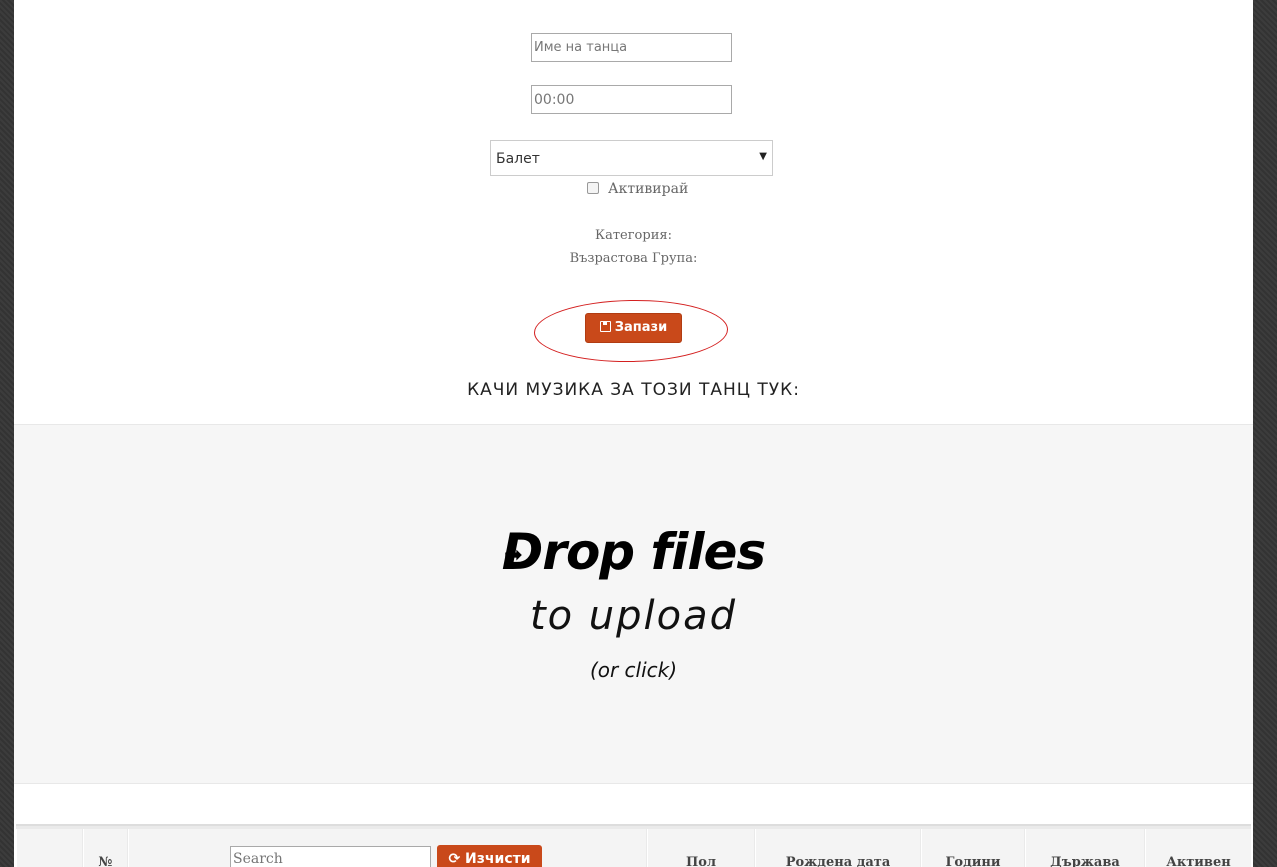 This screenshot has height=867, width=1277. I want to click on dance-time-input, so click(631, 99).